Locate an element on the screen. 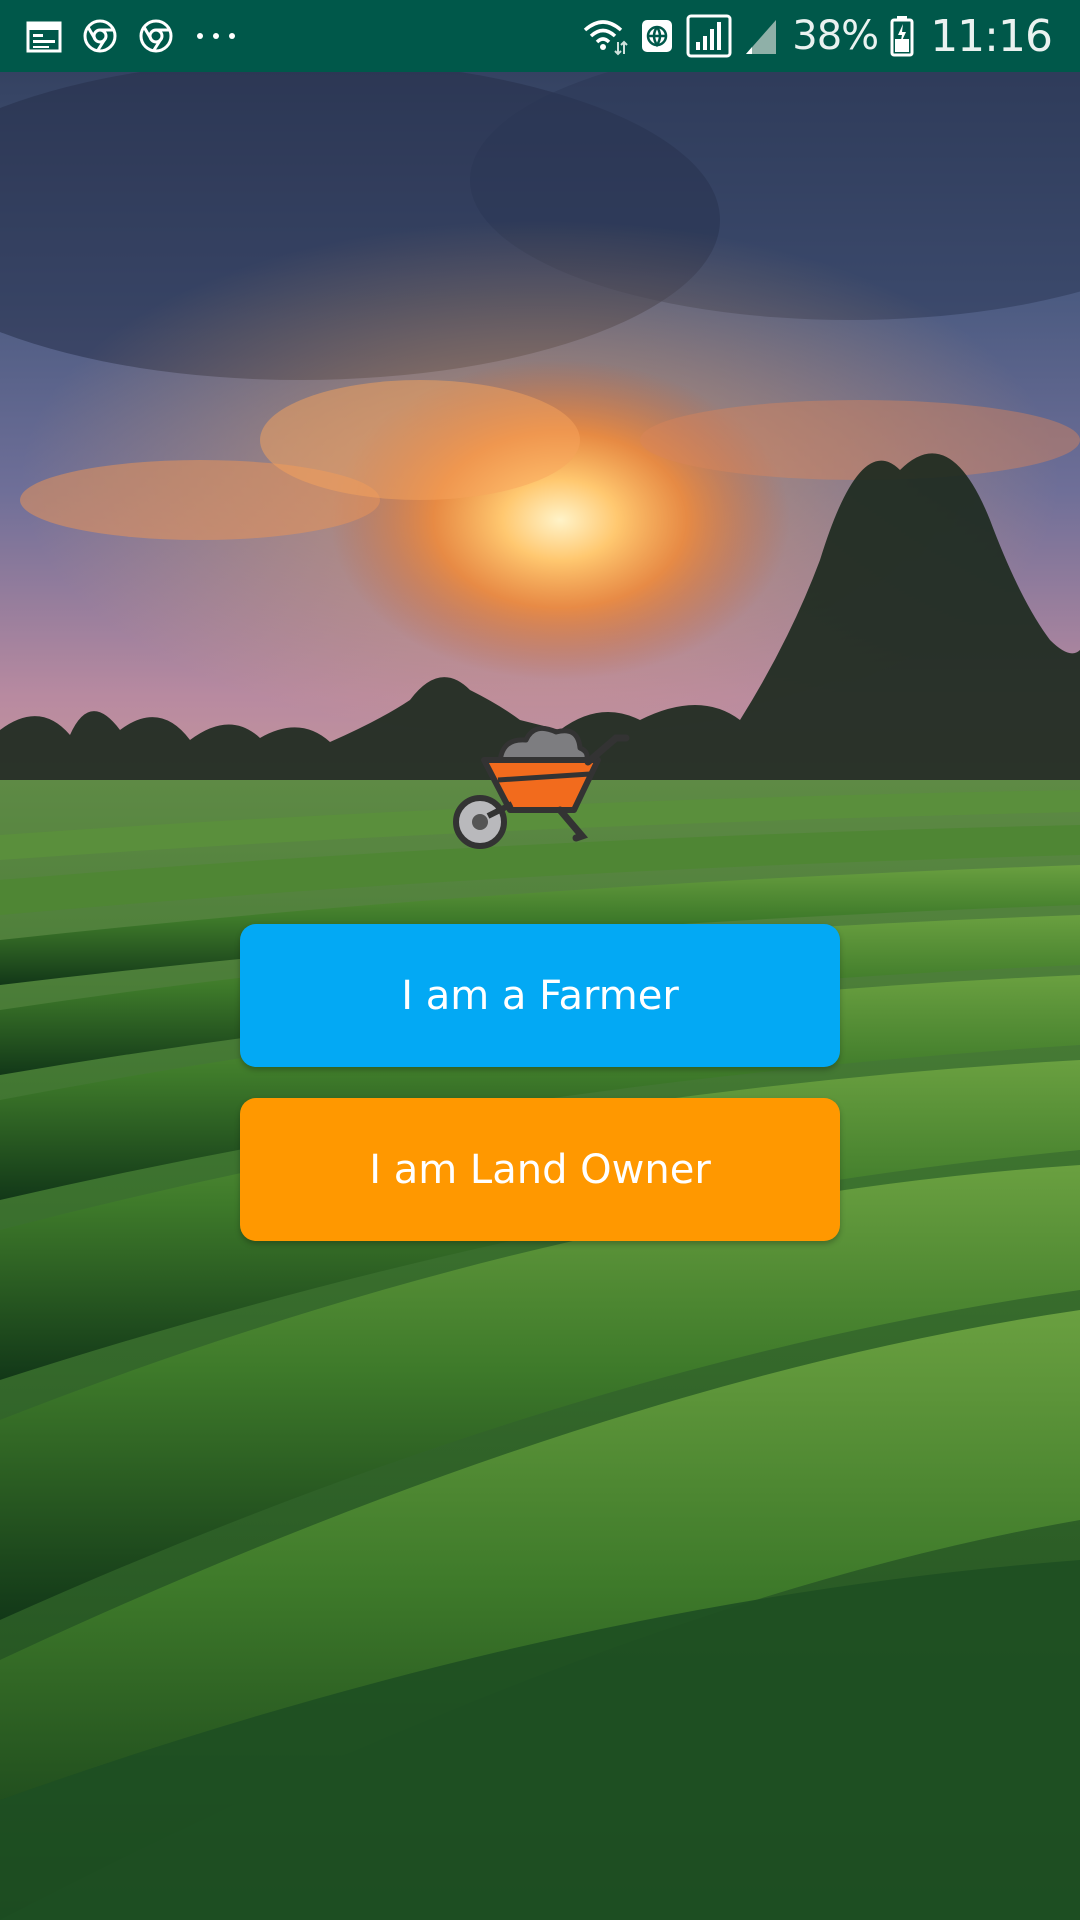  farmer-button: I am a Farmer is located at coordinates (540, 995).